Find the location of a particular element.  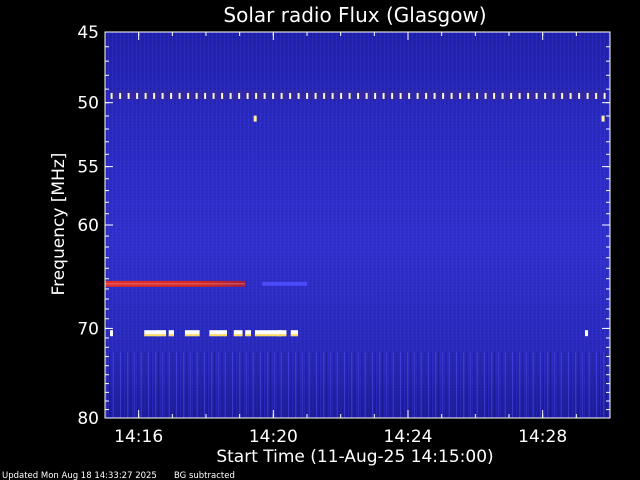

x-tick-label: 14:24 is located at coordinates (408, 437).